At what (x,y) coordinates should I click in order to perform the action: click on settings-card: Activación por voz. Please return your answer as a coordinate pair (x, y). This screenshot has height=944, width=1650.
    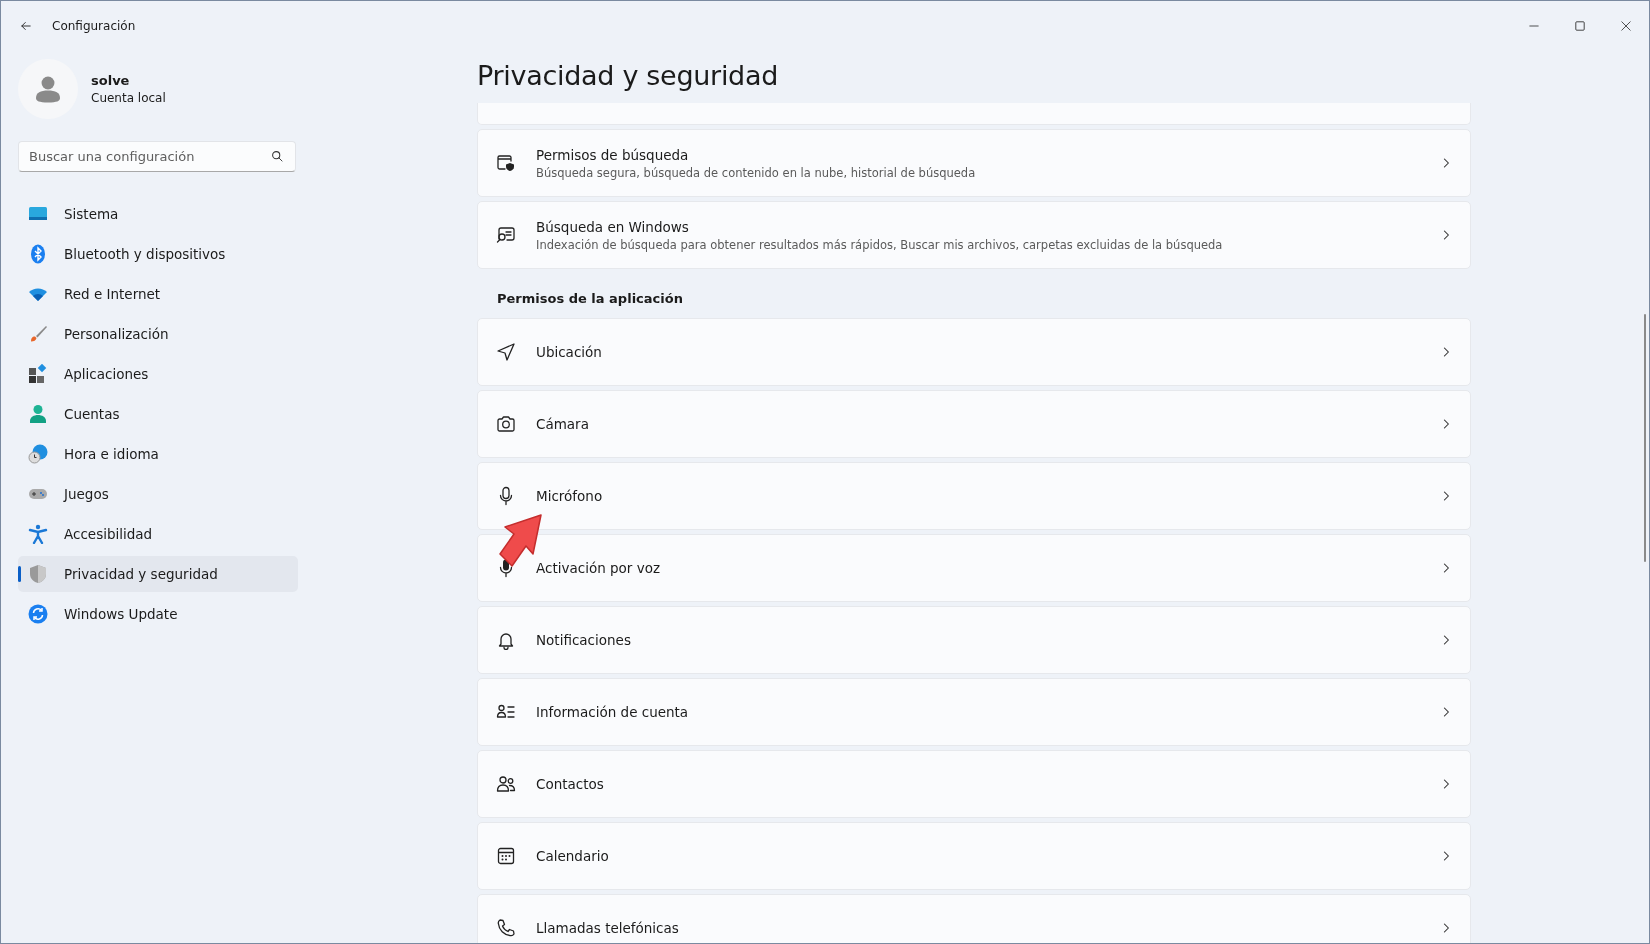
    Looking at the image, I should click on (974, 568).